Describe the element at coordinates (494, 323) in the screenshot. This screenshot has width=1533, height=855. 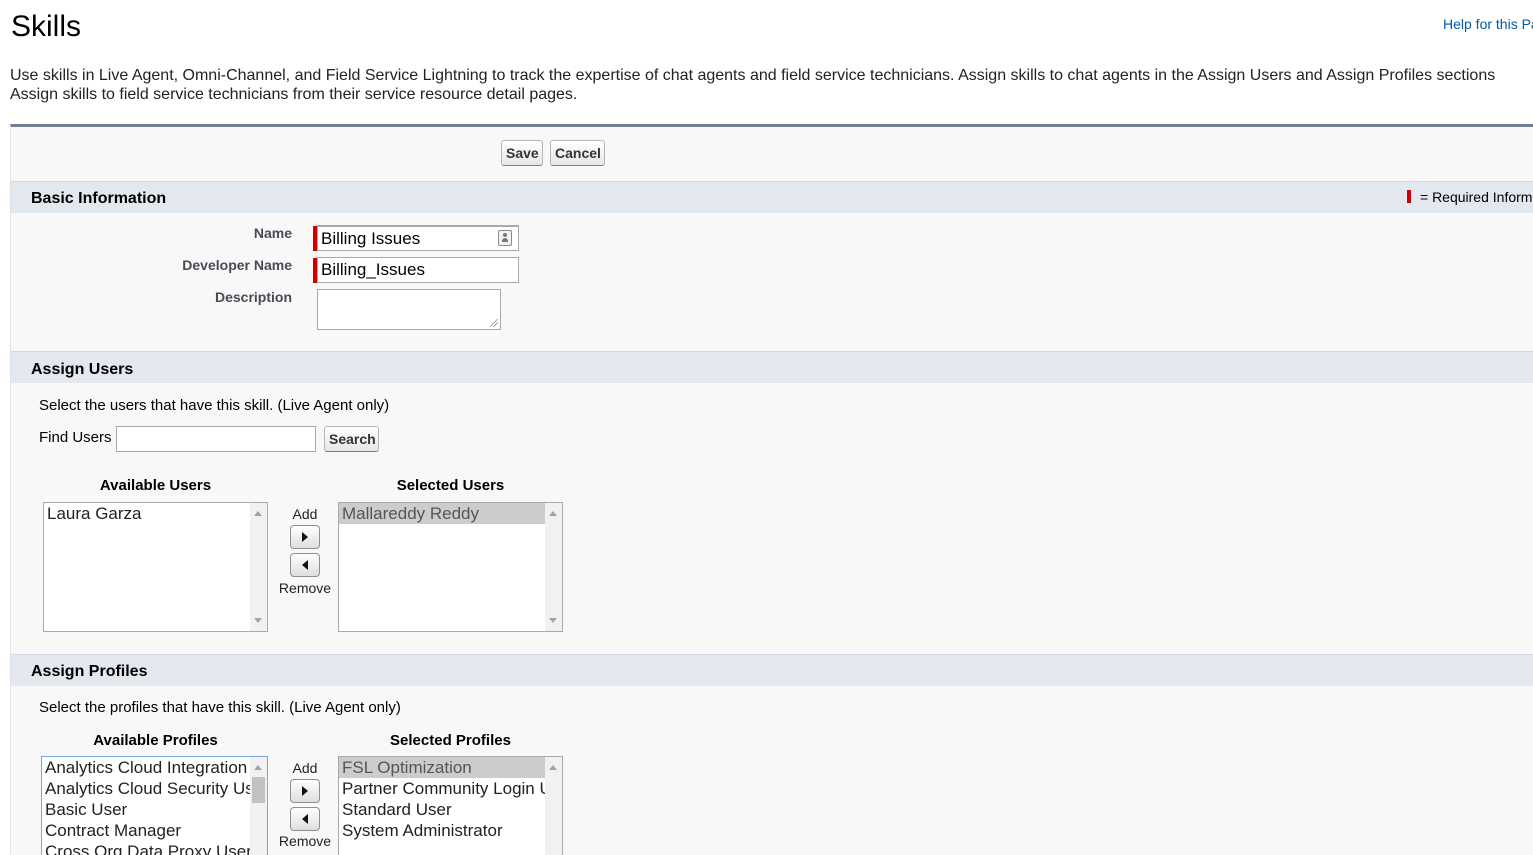
I see `resize-grip-icon` at that location.